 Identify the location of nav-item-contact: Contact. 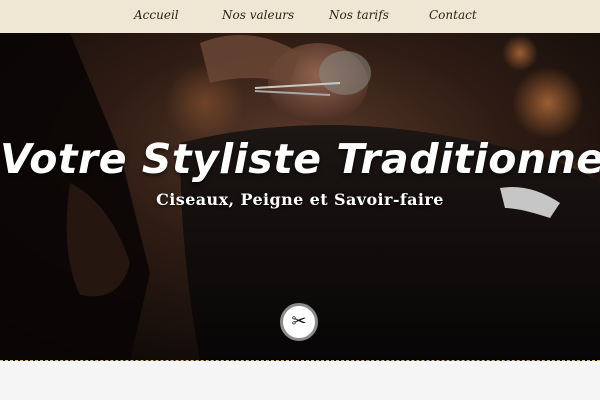
(453, 15).